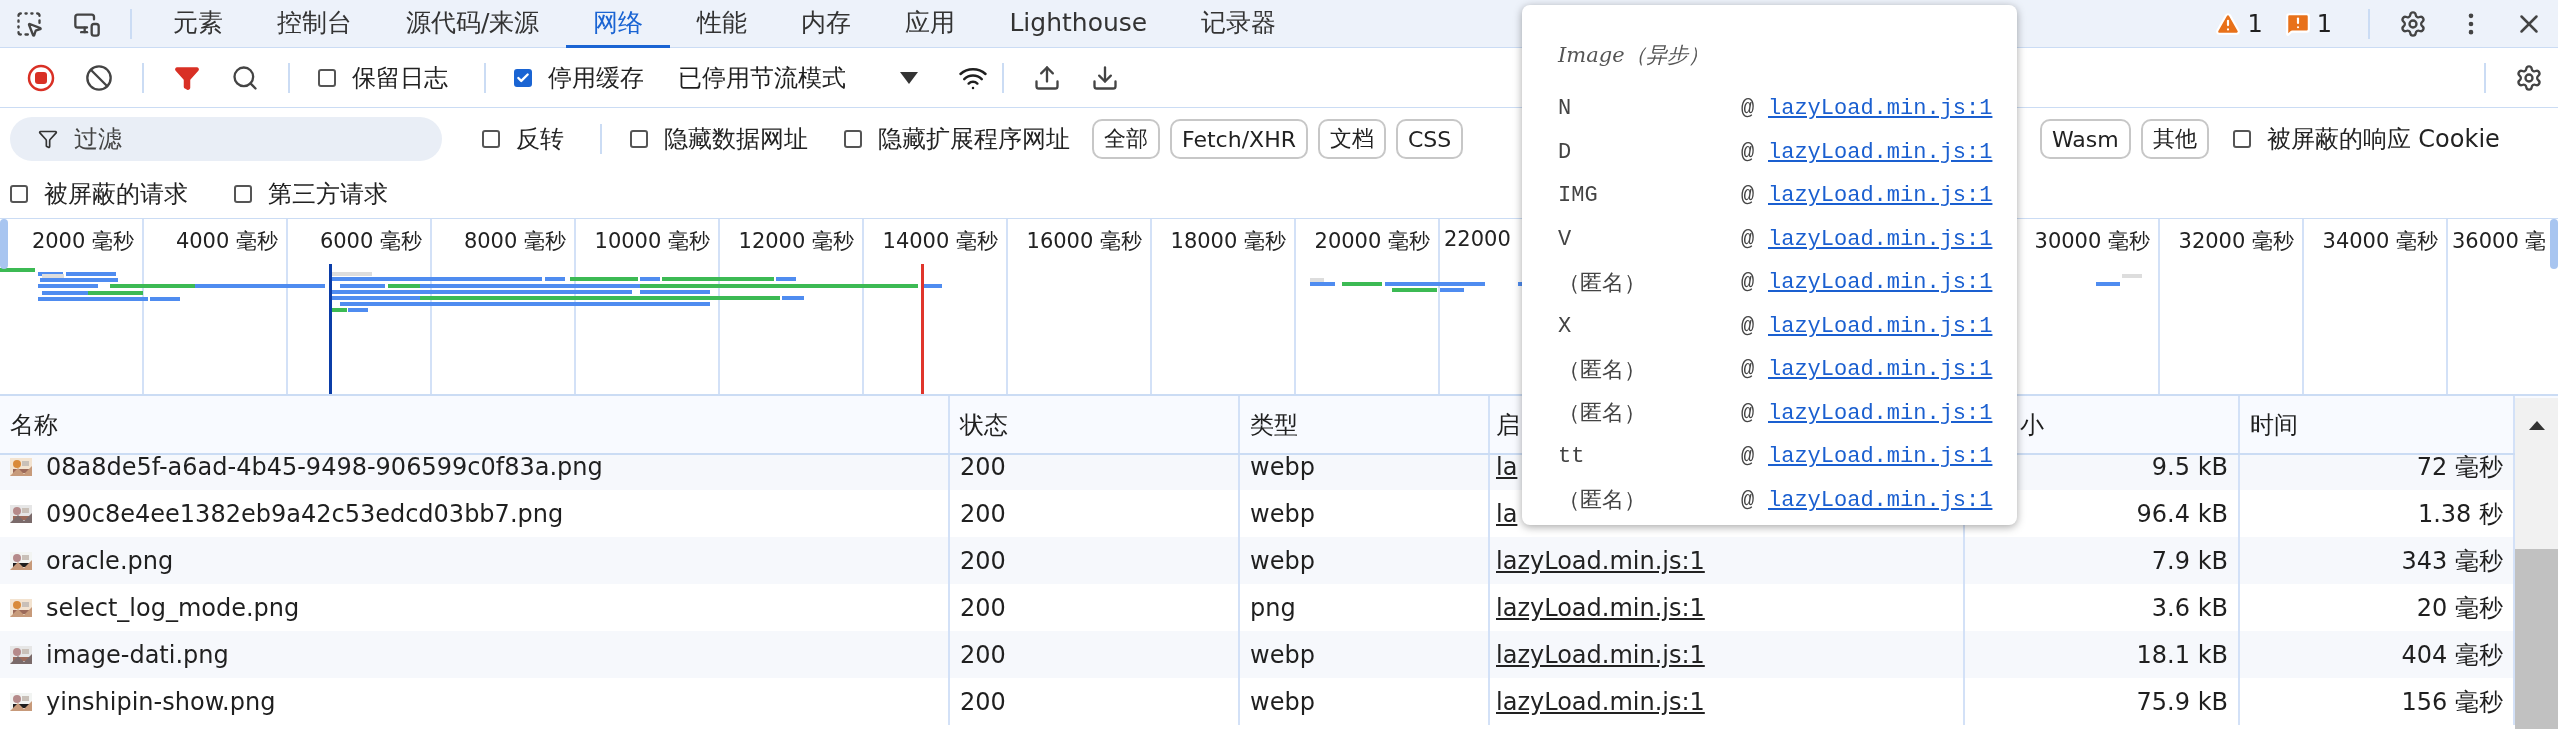 This screenshot has width=2558, height=729. Describe the element at coordinates (1095, 424) in the screenshot. I see `column-header: 状态` at that location.